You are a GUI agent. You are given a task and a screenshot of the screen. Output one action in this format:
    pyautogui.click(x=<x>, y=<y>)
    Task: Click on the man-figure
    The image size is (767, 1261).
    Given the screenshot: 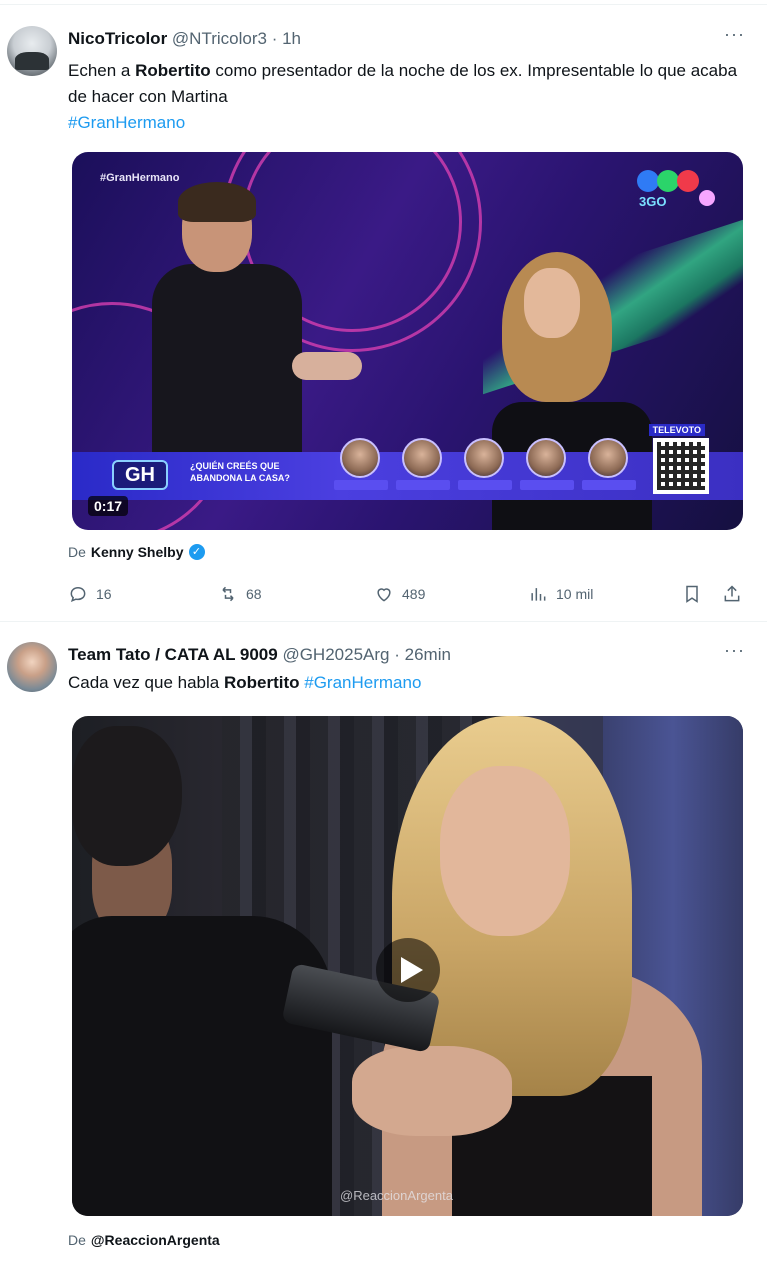 What is the action you would take?
    pyautogui.click(x=202, y=966)
    